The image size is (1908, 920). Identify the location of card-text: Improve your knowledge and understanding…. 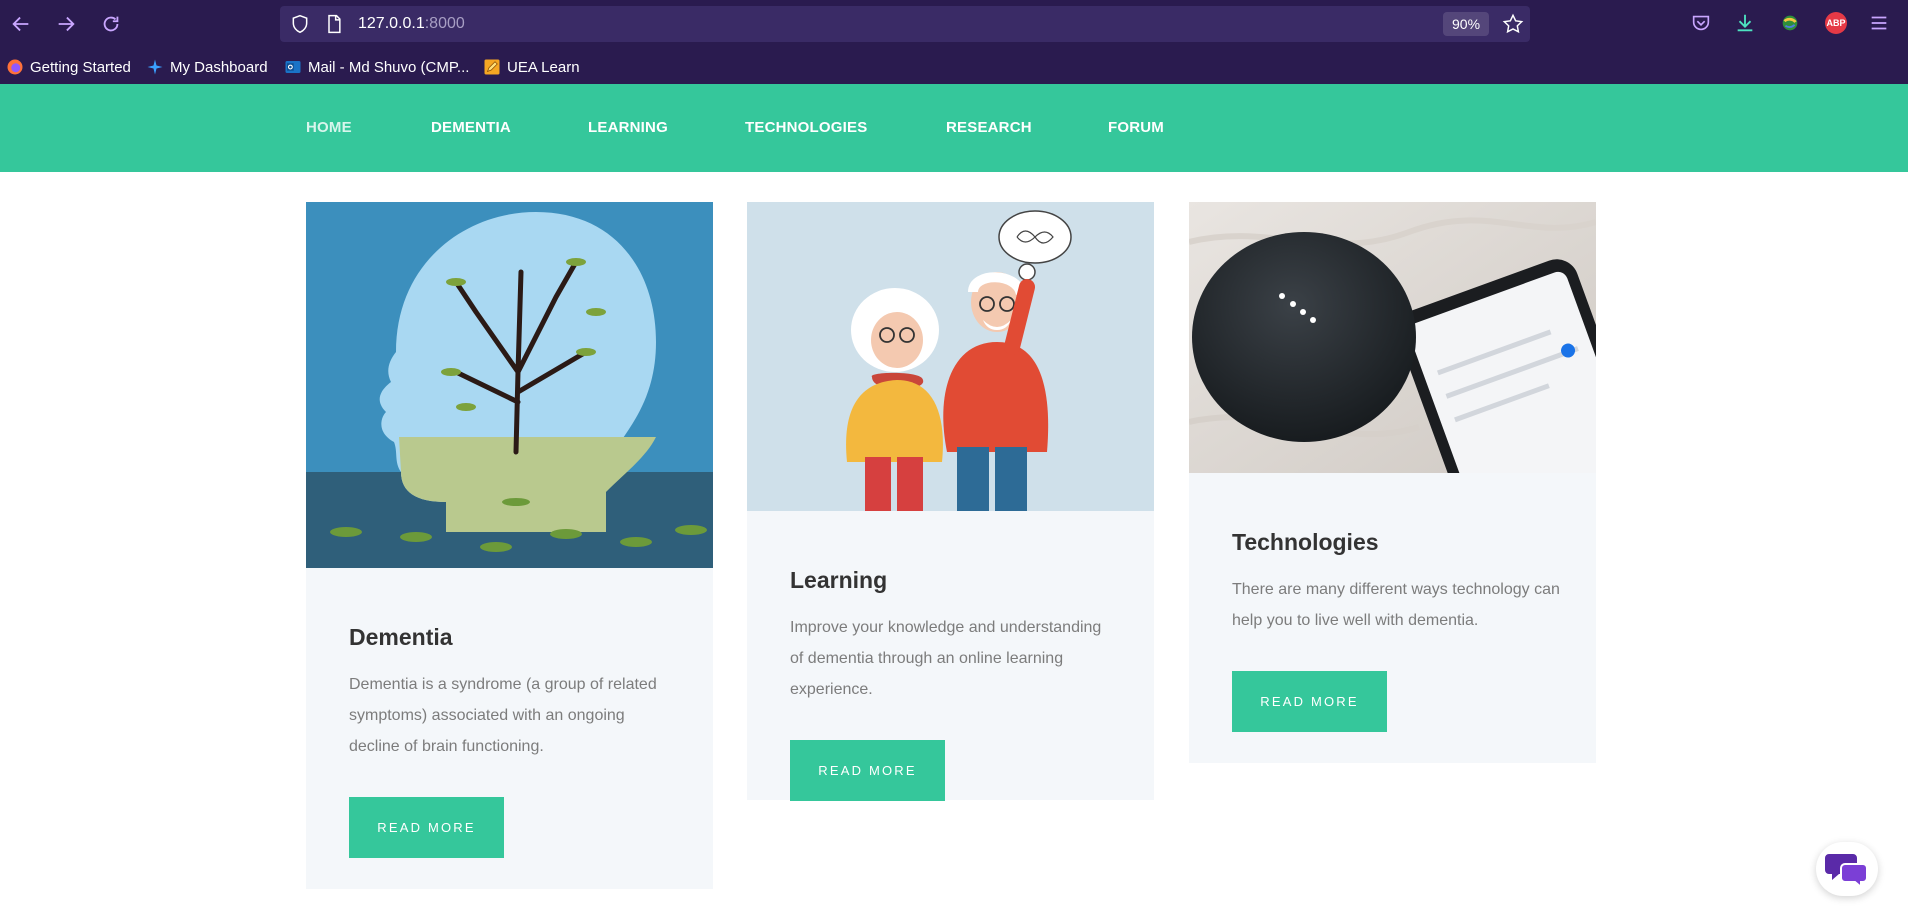
(946, 658).